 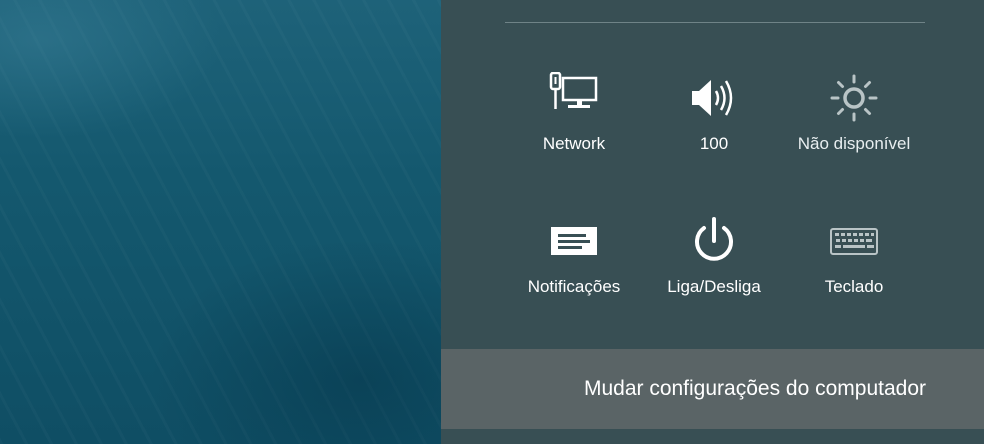 What do you see at coordinates (574, 143) in the screenshot?
I see `tile-label: Network` at bounding box center [574, 143].